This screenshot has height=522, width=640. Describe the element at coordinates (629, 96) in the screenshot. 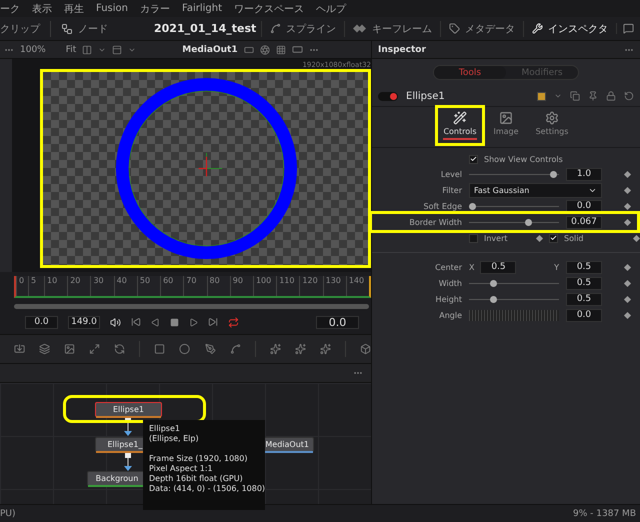

I see `reset-icon` at that location.